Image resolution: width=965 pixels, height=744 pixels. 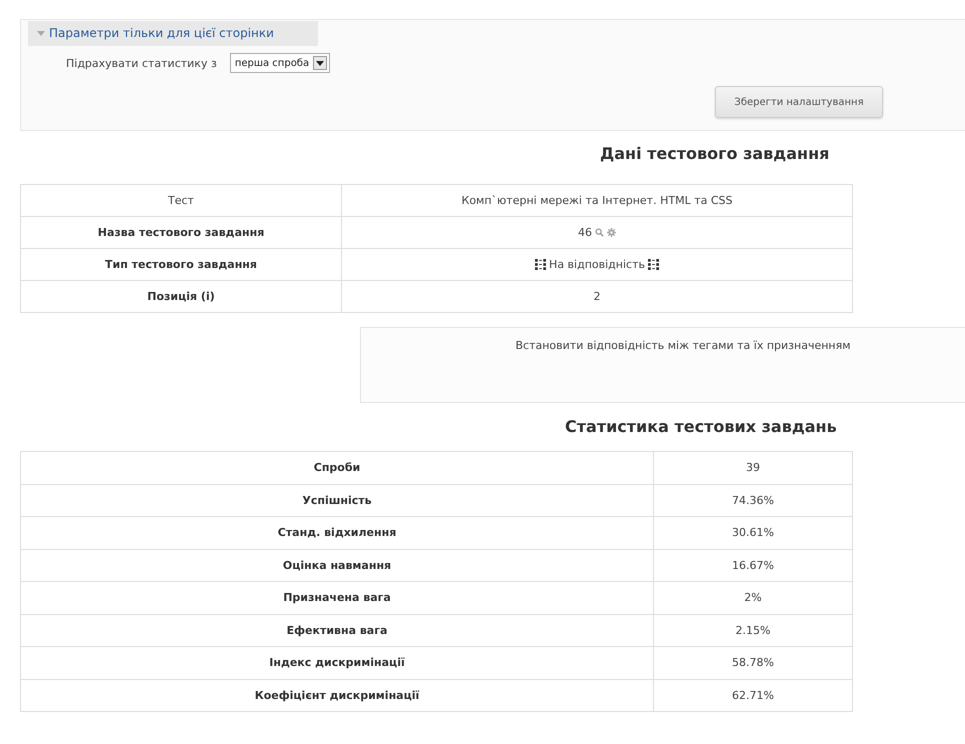 What do you see at coordinates (597, 296) in the screenshot?
I see `table-cell: 2` at bounding box center [597, 296].